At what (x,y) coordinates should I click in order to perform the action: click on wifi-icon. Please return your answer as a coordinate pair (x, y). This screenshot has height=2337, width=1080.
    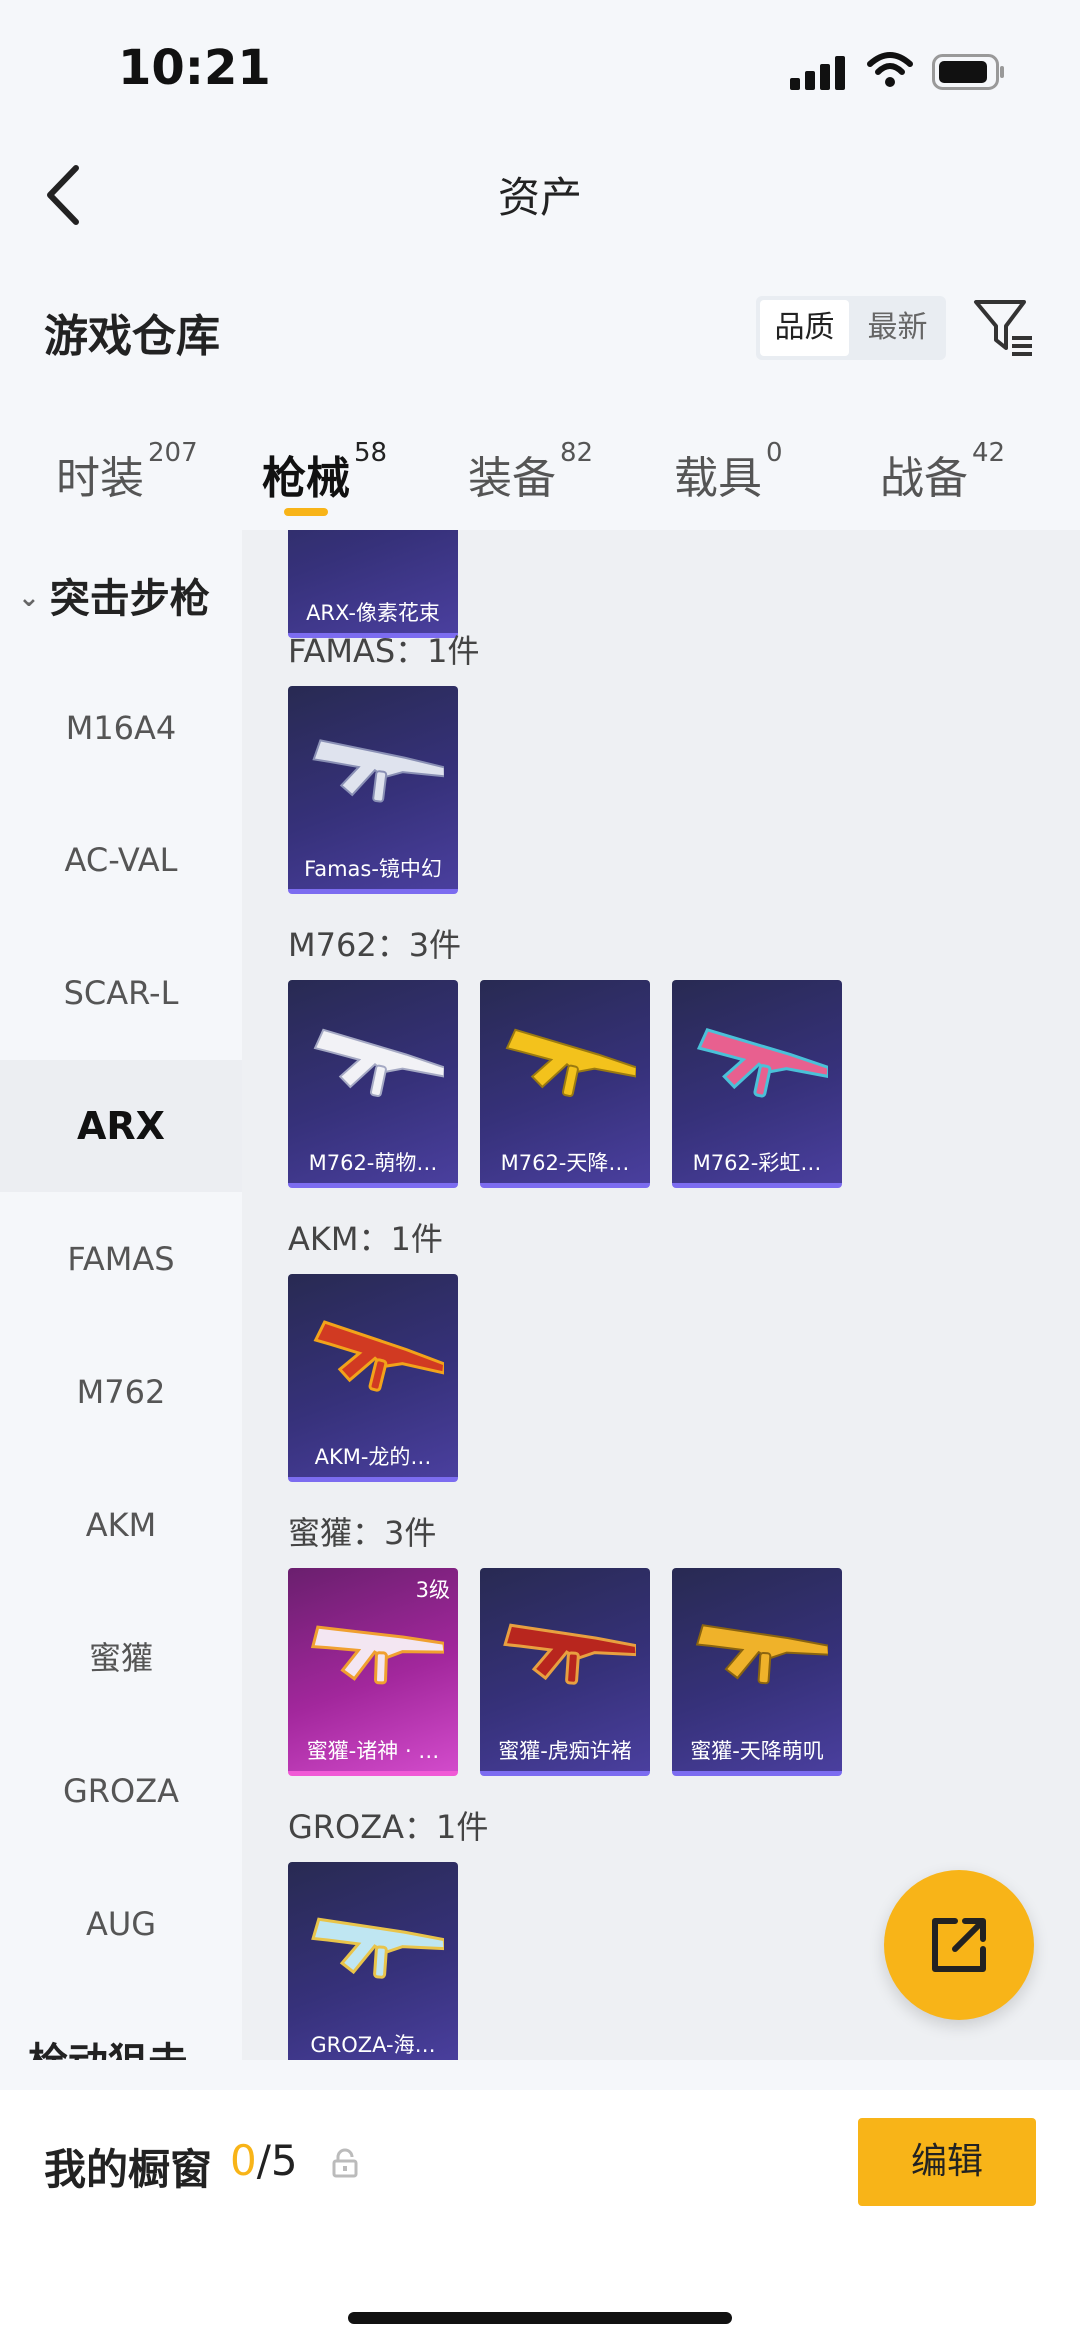
    Looking at the image, I should click on (890, 69).